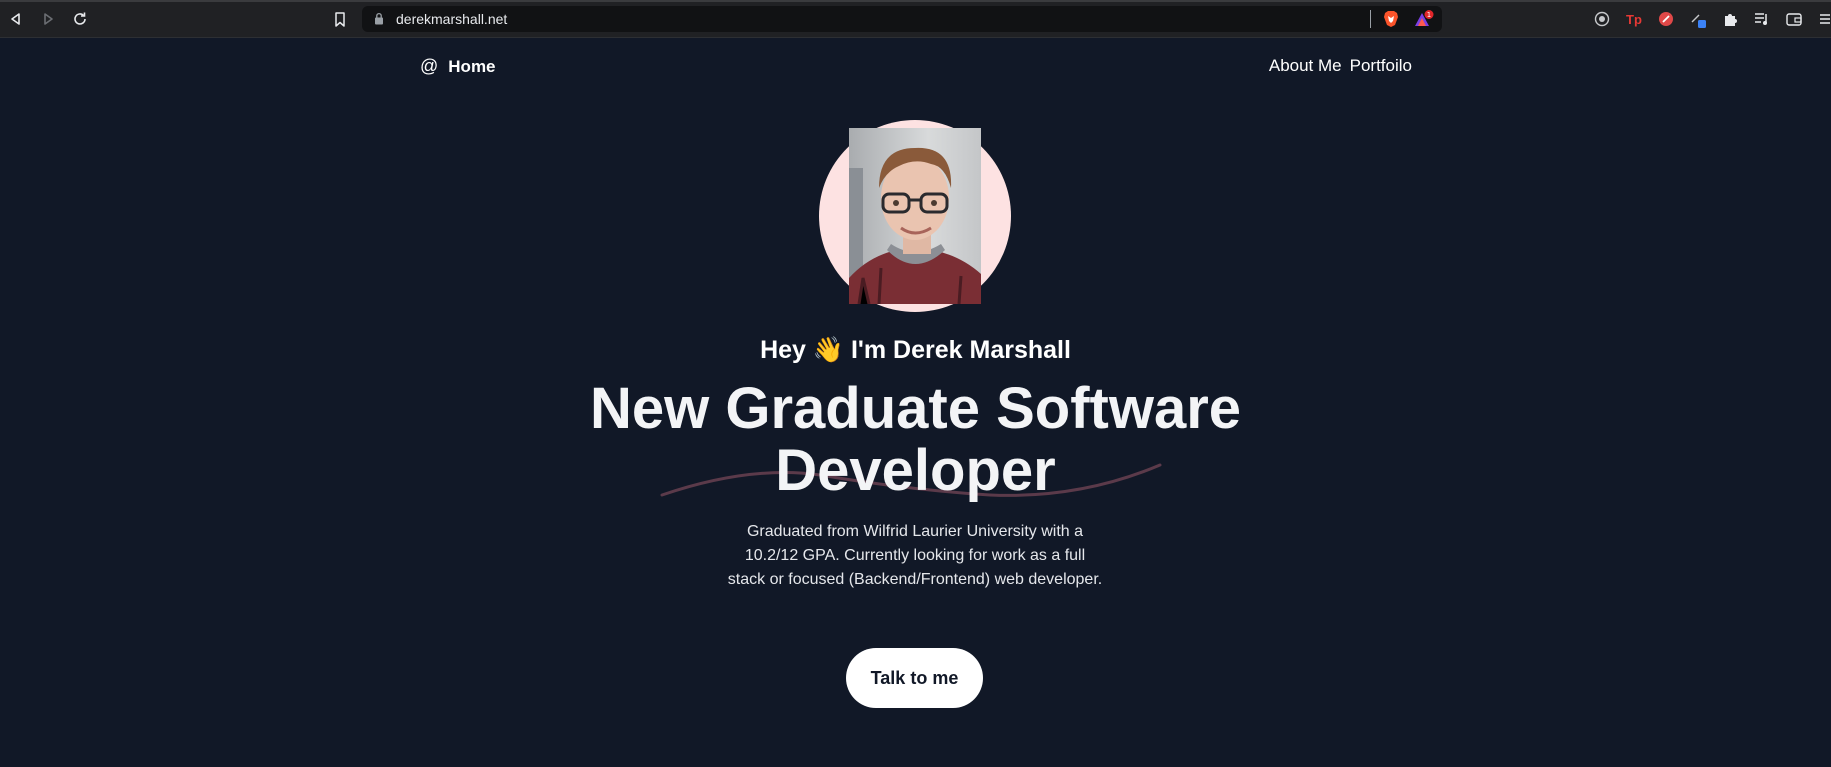  What do you see at coordinates (1424, 19) in the screenshot?
I see `brave-rewards-icon: 1` at bounding box center [1424, 19].